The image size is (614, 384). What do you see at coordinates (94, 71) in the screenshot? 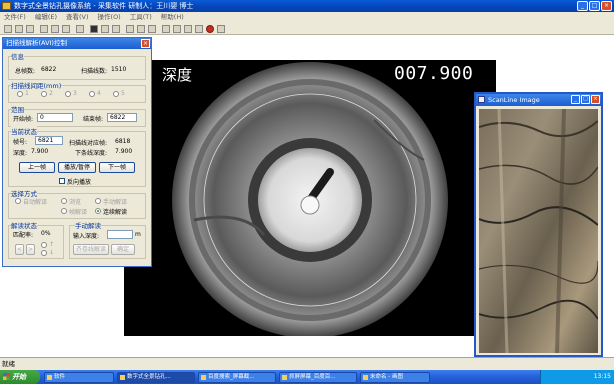
I see `scan-lines-label: 扫描线数:` at bounding box center [94, 71].